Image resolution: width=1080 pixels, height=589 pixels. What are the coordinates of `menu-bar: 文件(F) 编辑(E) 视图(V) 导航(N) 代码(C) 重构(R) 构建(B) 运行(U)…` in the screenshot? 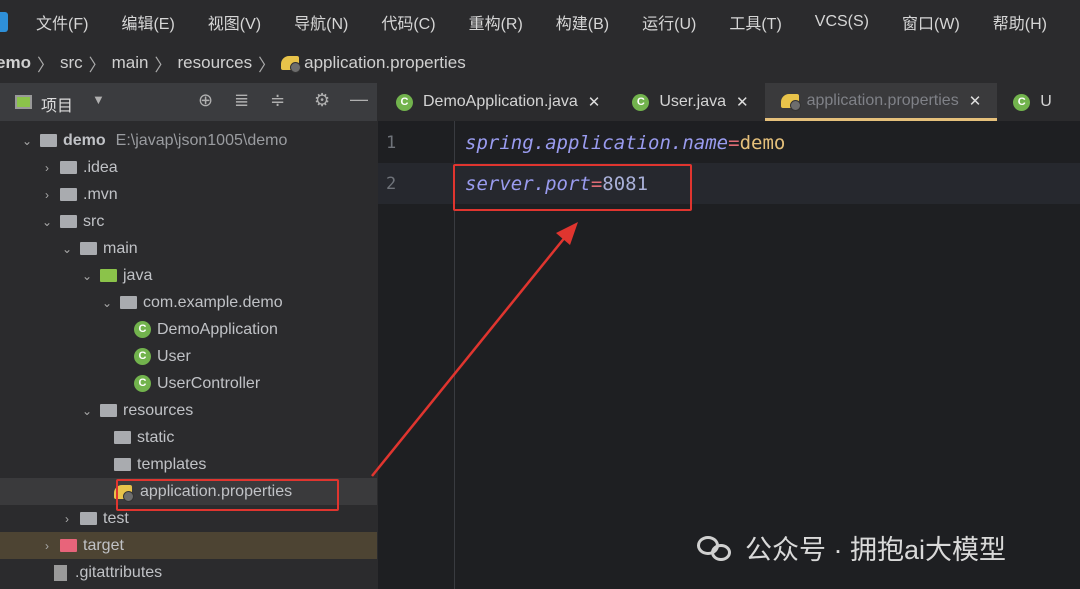 It's located at (540, 22).